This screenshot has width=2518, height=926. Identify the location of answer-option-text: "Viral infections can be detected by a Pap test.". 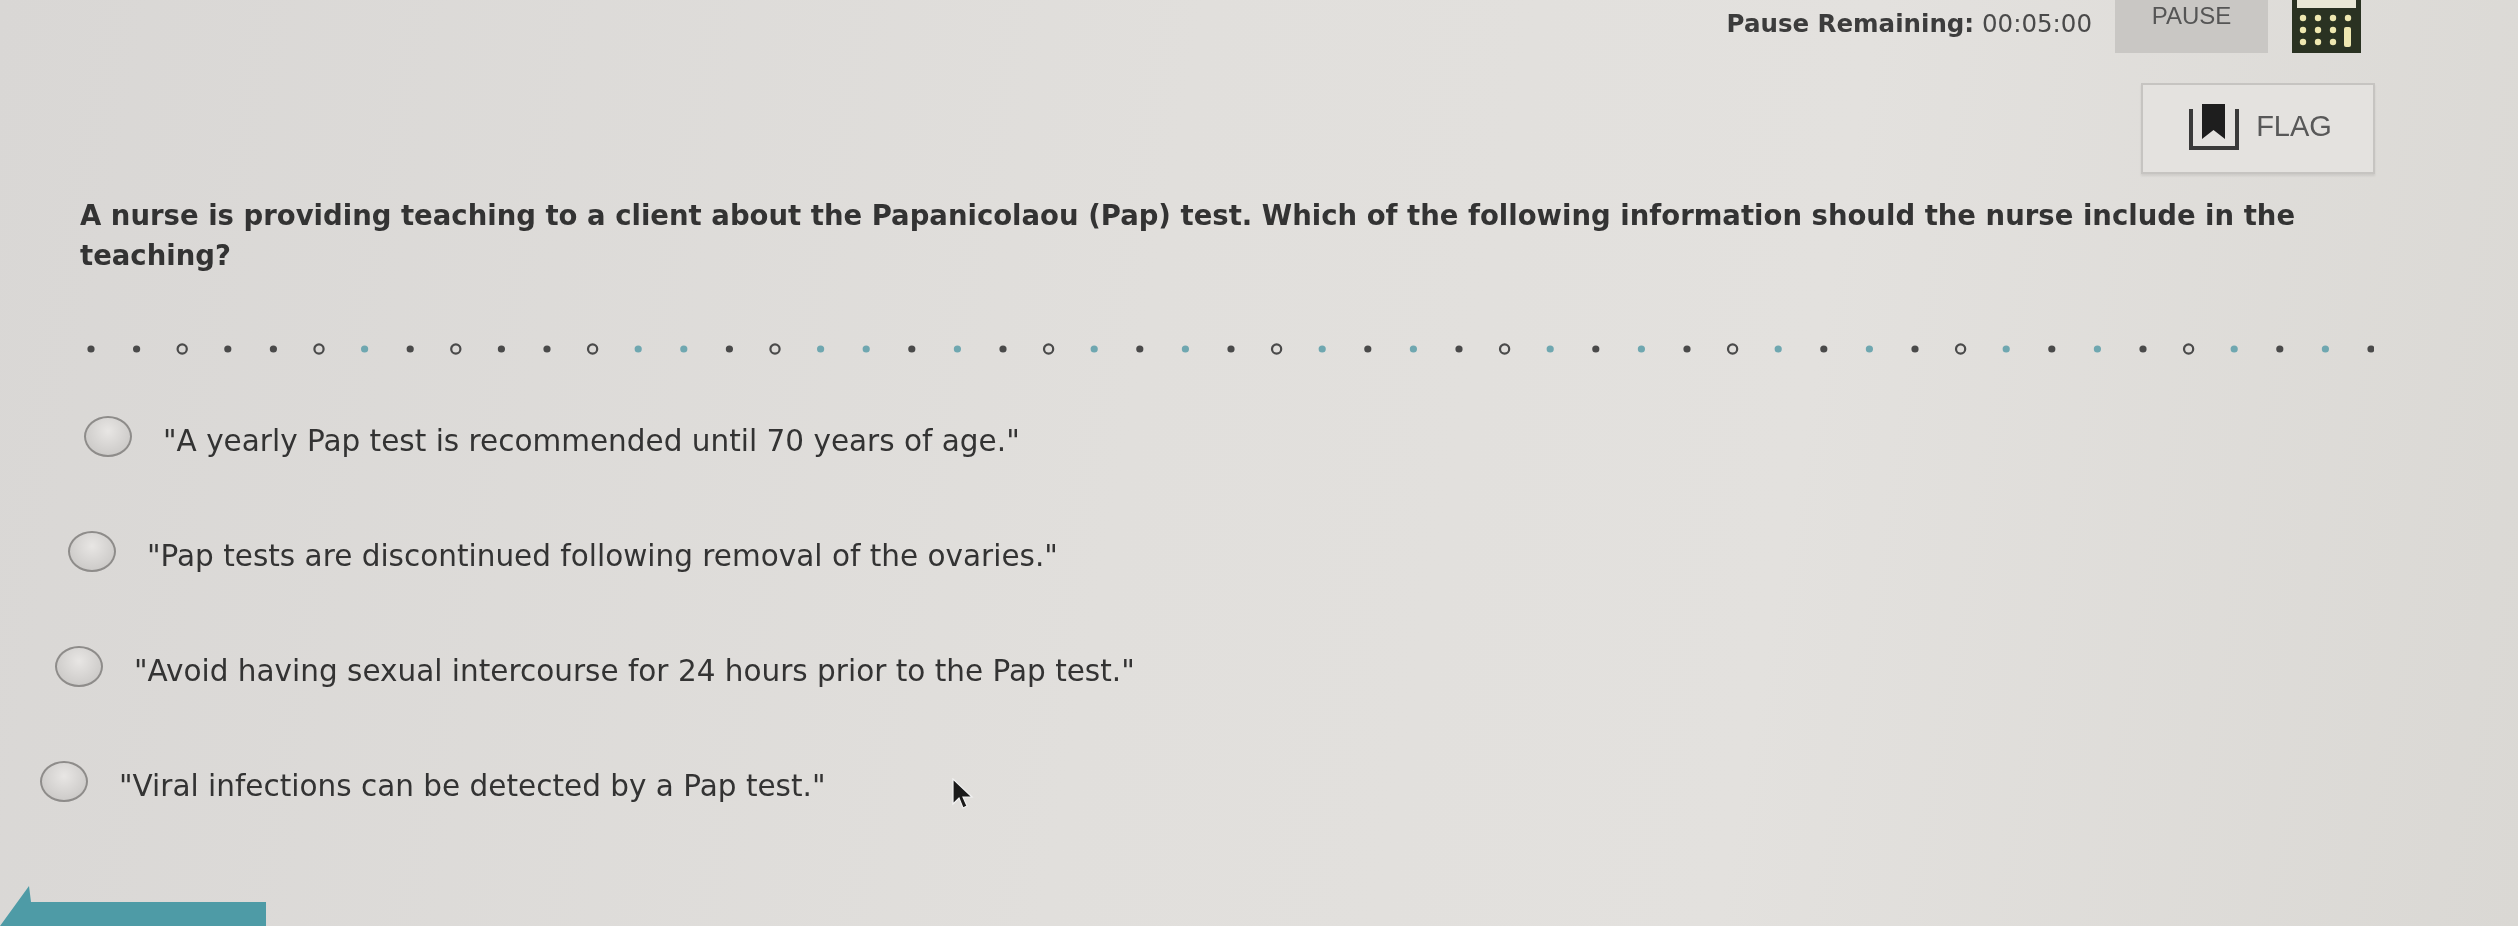
(472, 786).